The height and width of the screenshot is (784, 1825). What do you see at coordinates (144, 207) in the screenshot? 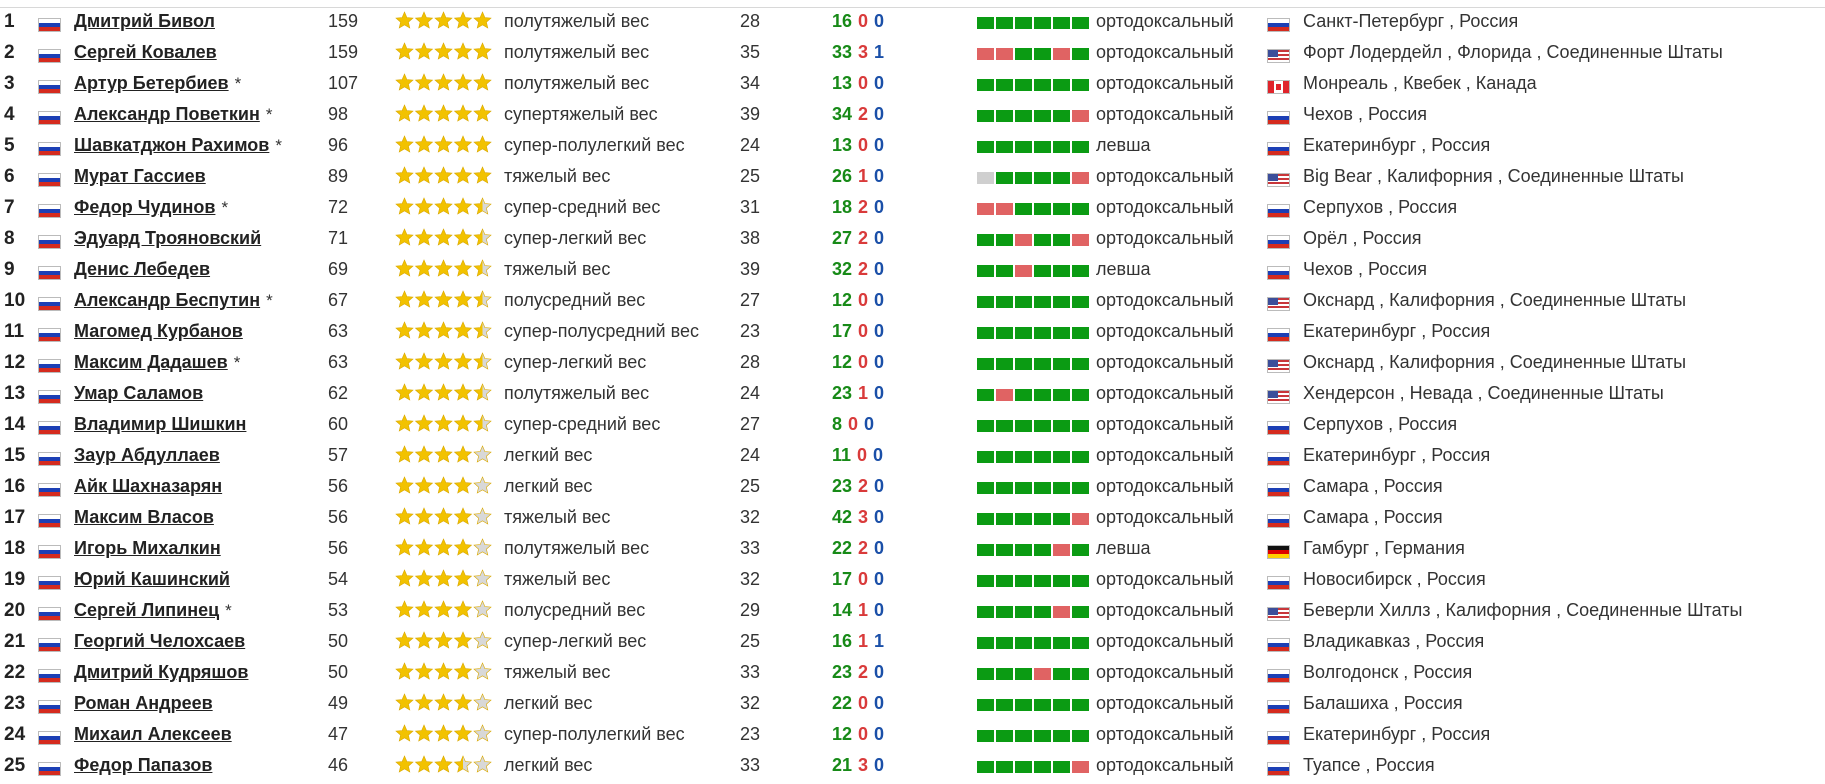
I see `boxer-name-link: Федор Чудинов` at bounding box center [144, 207].